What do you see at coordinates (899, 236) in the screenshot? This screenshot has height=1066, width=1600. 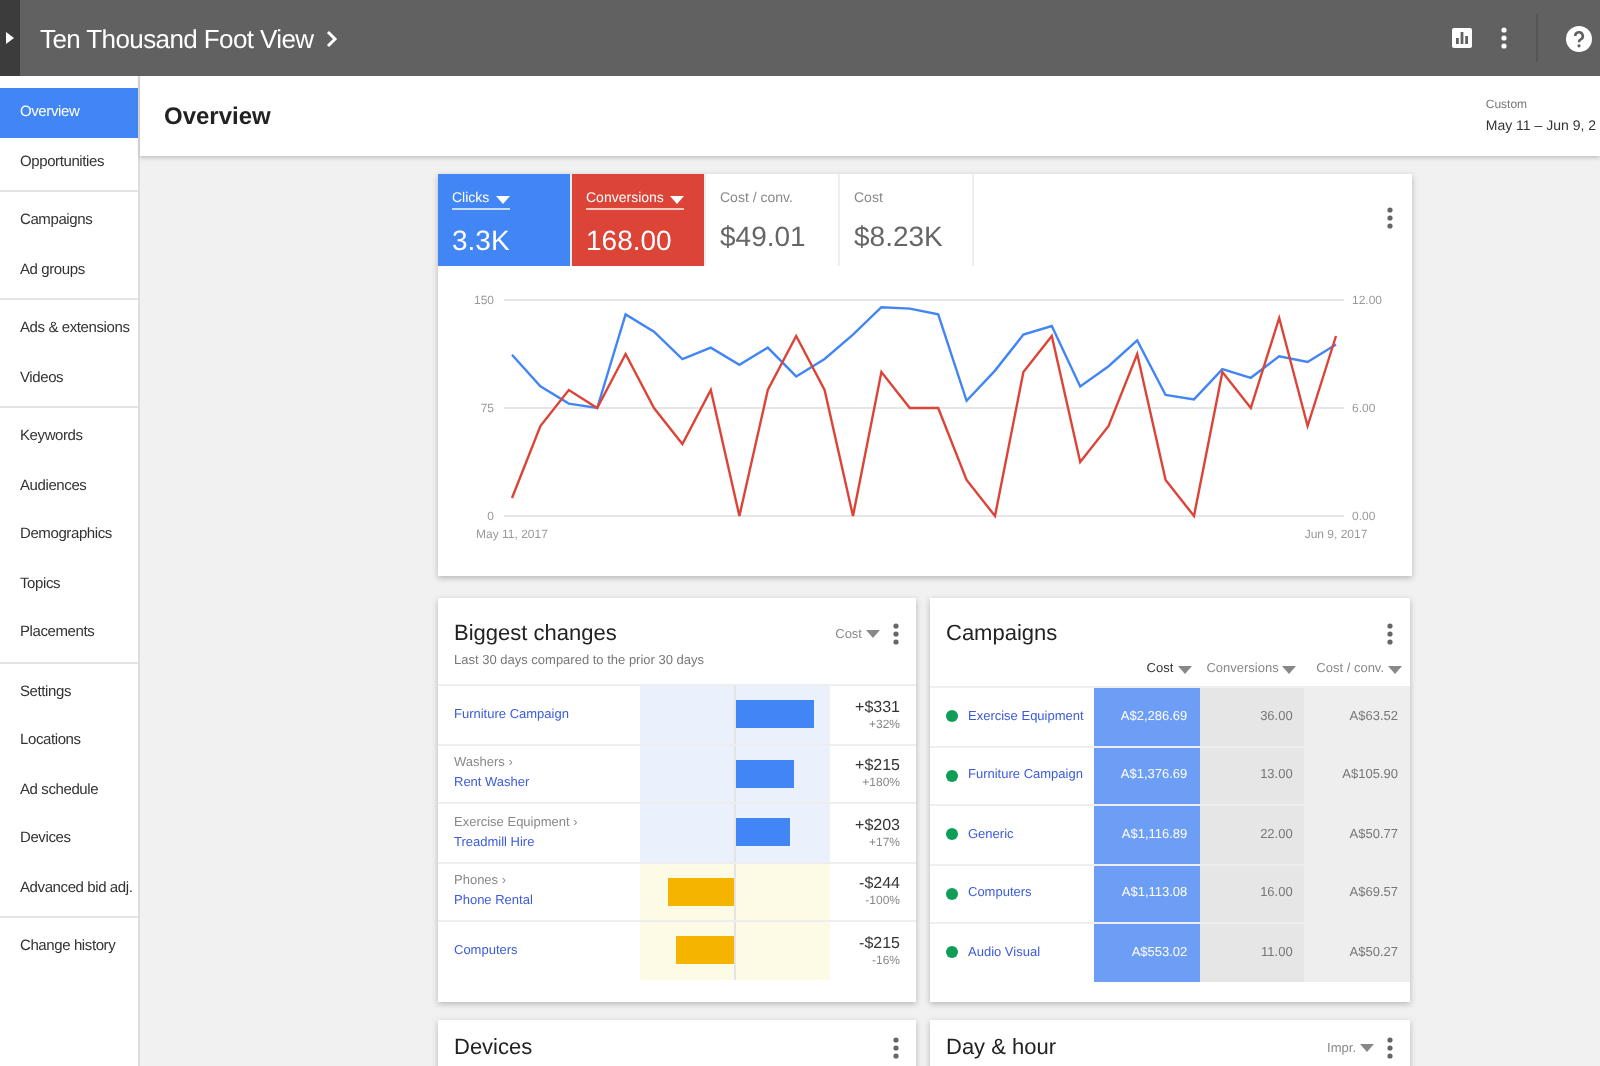 I see `metric-value: $8.23K` at bounding box center [899, 236].